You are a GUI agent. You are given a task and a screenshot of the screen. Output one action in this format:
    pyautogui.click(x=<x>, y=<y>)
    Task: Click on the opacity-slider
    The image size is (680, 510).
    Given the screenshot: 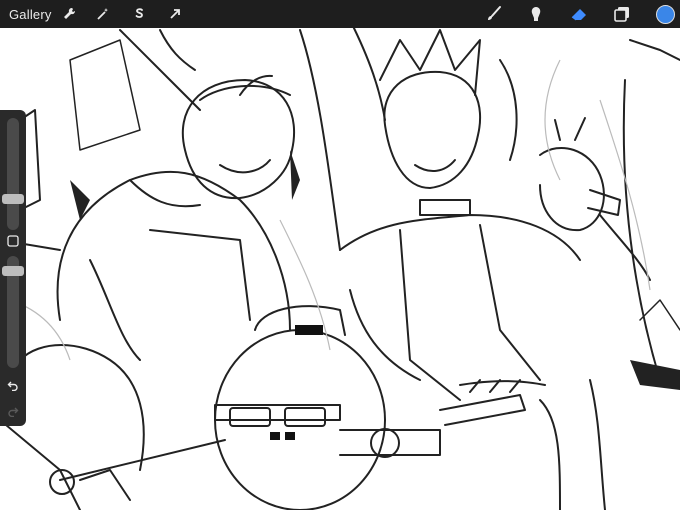 What is the action you would take?
    pyautogui.click(x=13, y=312)
    